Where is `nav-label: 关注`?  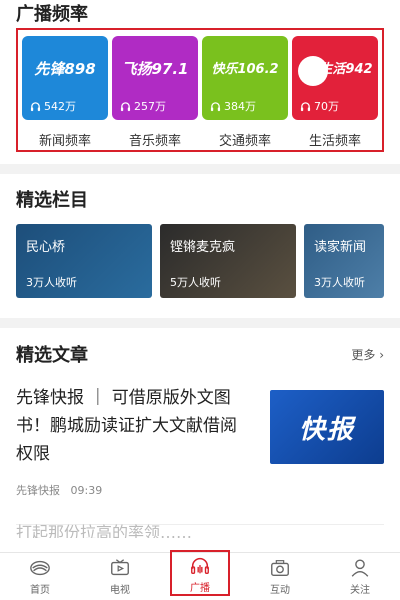 nav-label: 关注 is located at coordinates (360, 590).